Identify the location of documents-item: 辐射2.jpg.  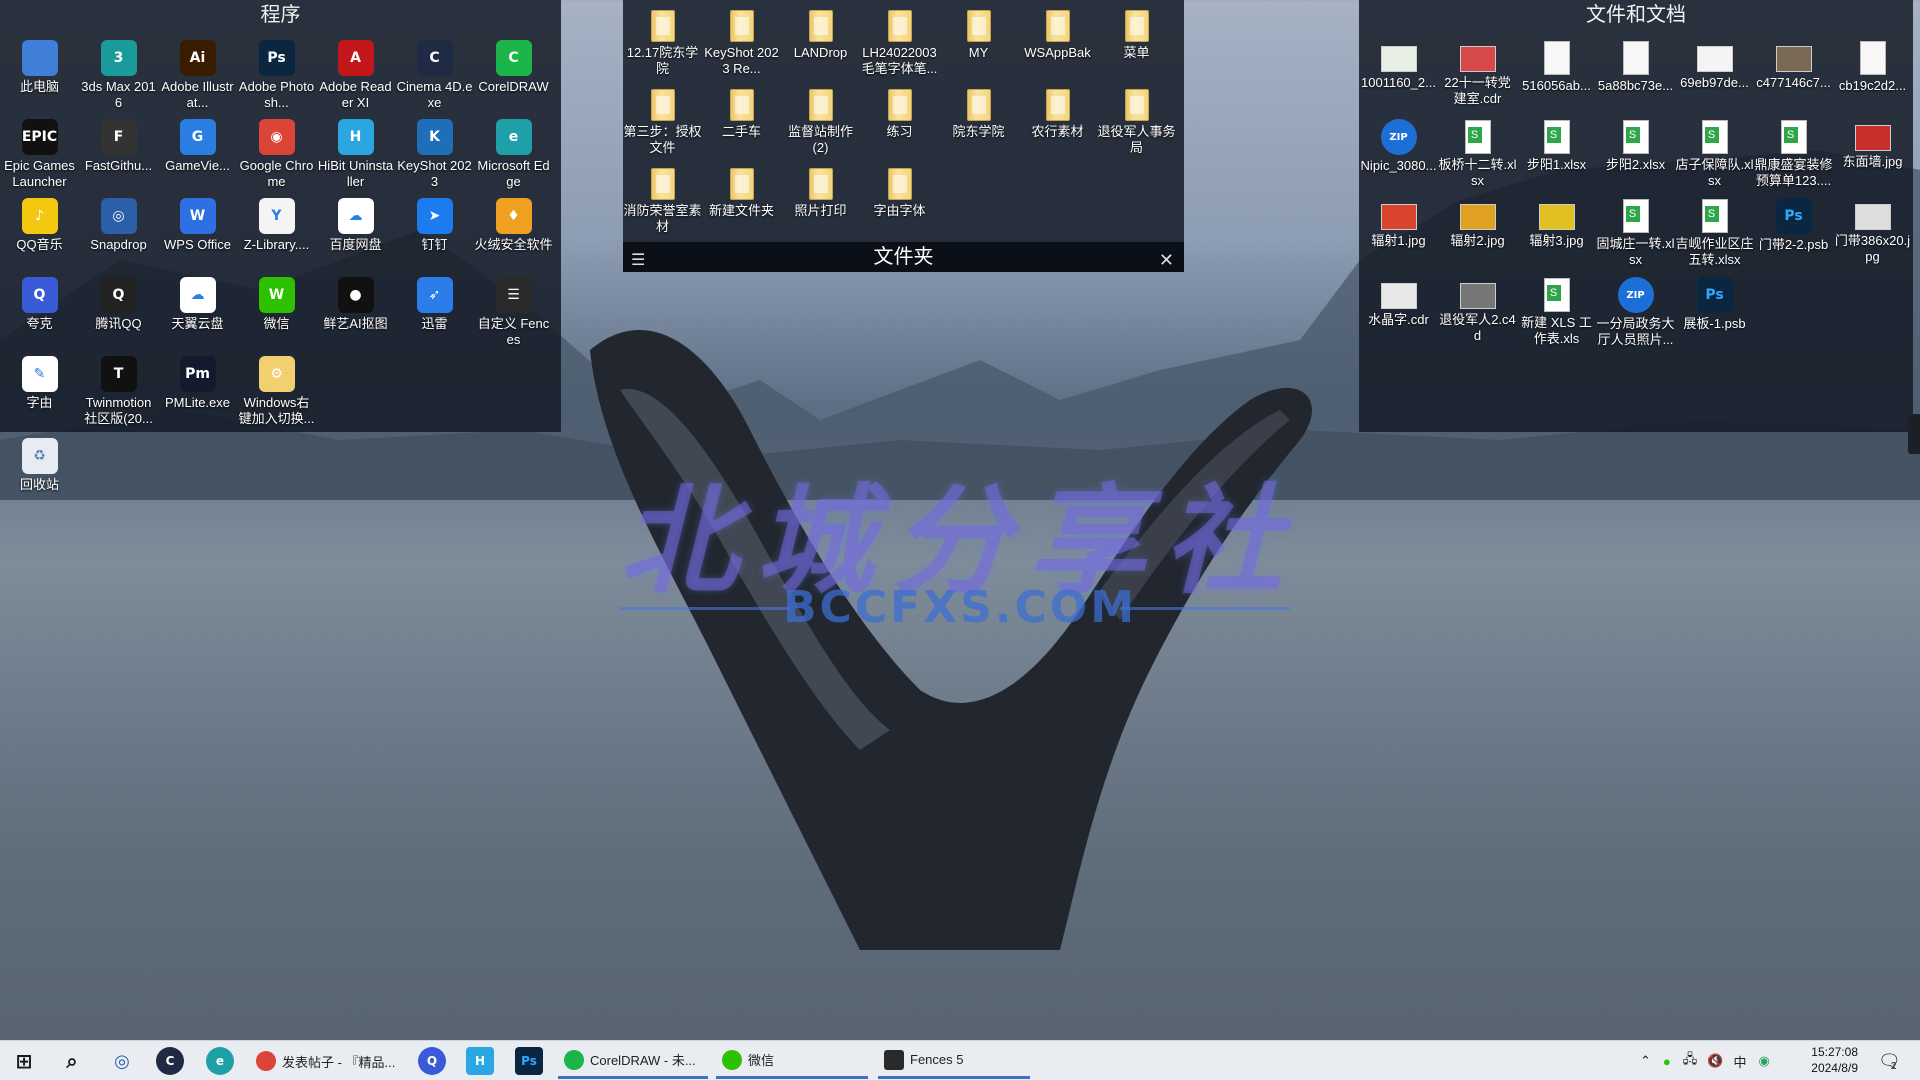
(1477, 233).